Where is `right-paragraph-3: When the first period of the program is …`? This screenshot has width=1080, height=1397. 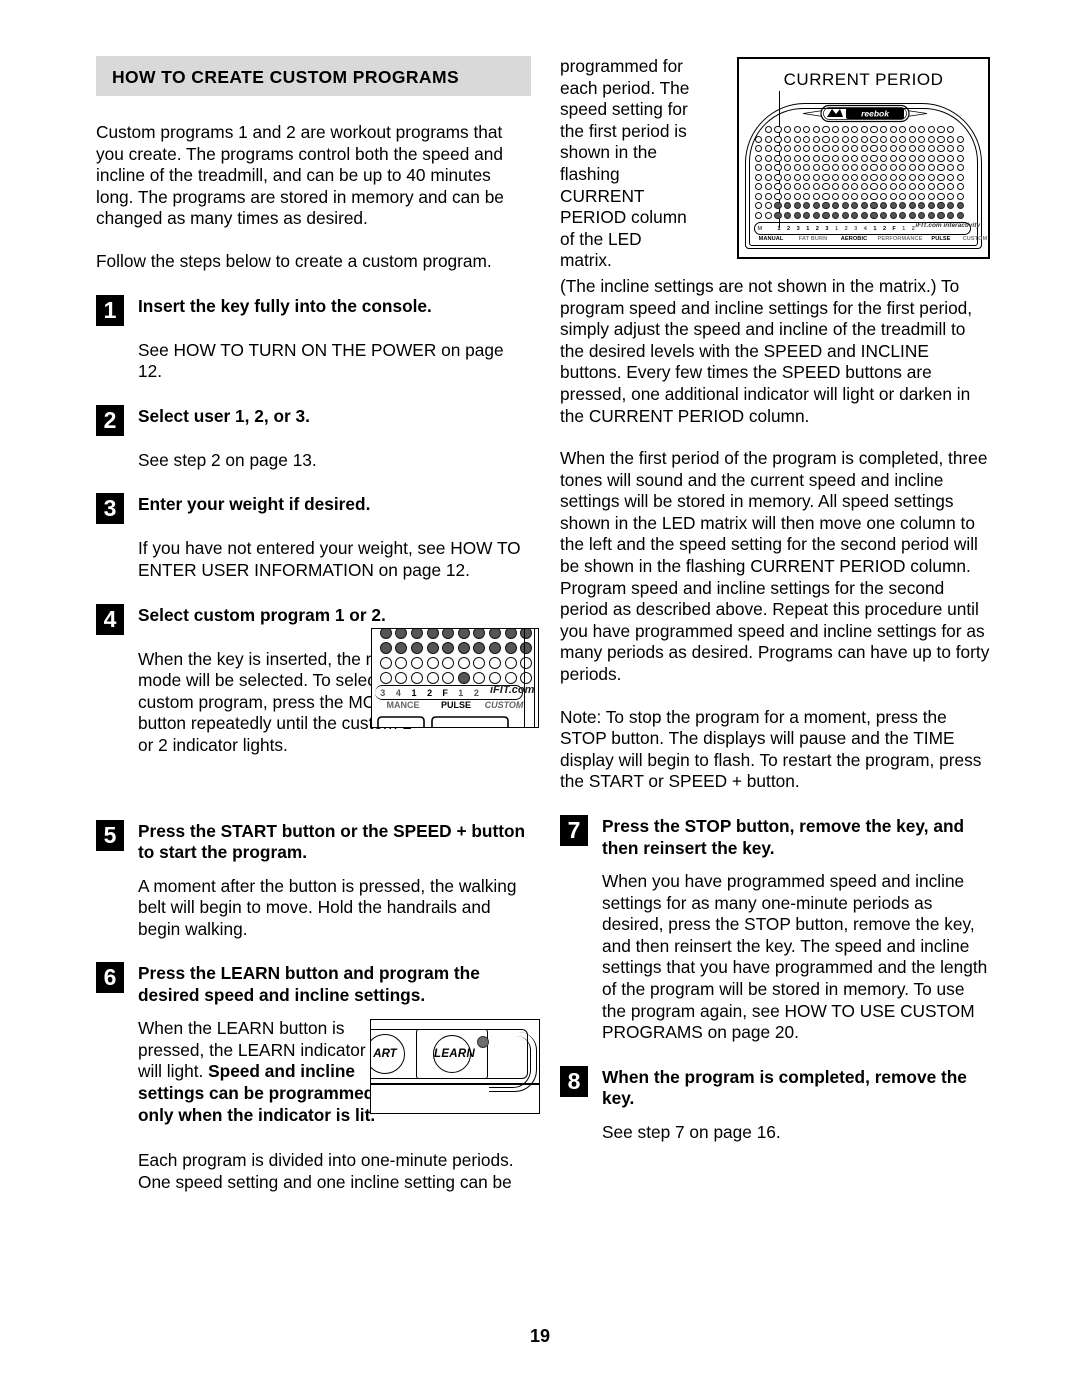 right-paragraph-3: When the first period of the program is … is located at coordinates (775, 566).